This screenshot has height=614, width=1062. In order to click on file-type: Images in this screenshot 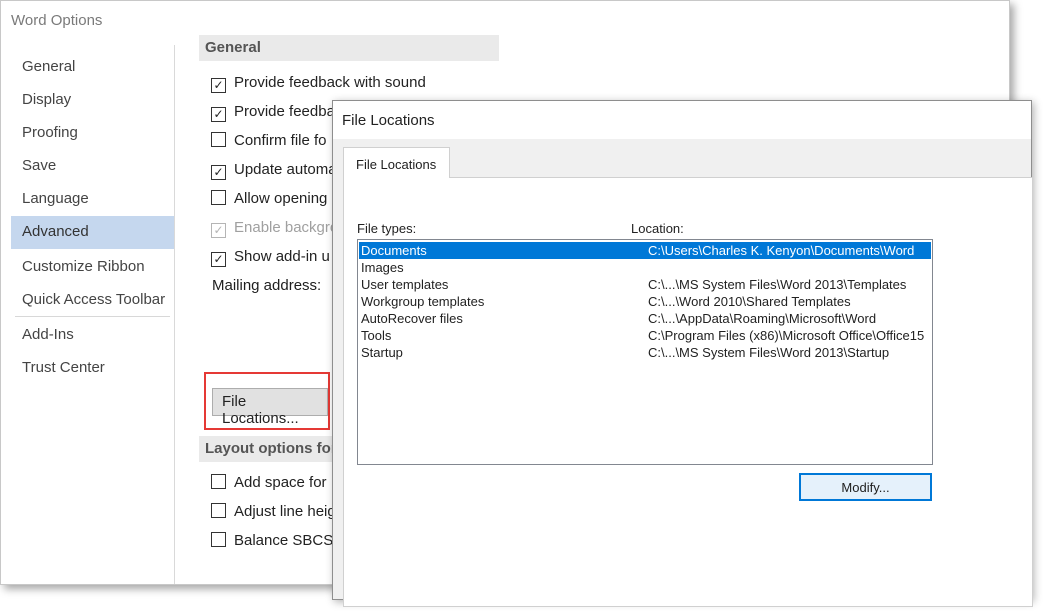, I will do `click(382, 267)`.